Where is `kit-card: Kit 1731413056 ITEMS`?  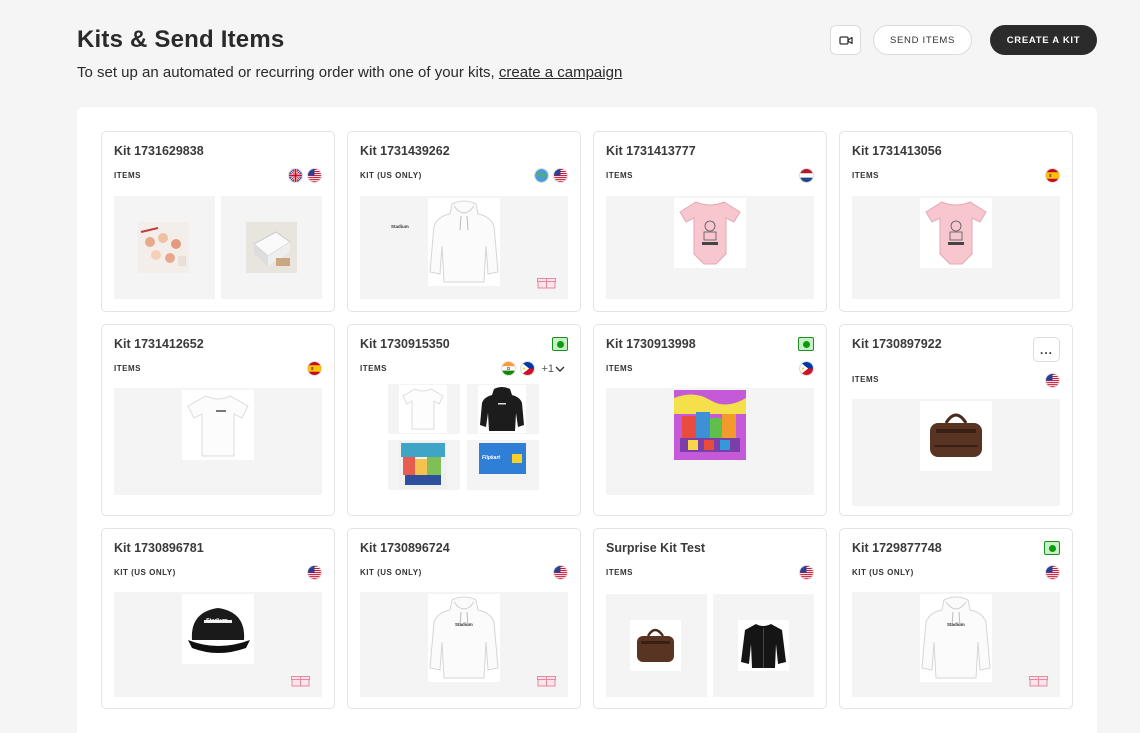
kit-card: Kit 1731413056 ITEMS is located at coordinates (956, 221).